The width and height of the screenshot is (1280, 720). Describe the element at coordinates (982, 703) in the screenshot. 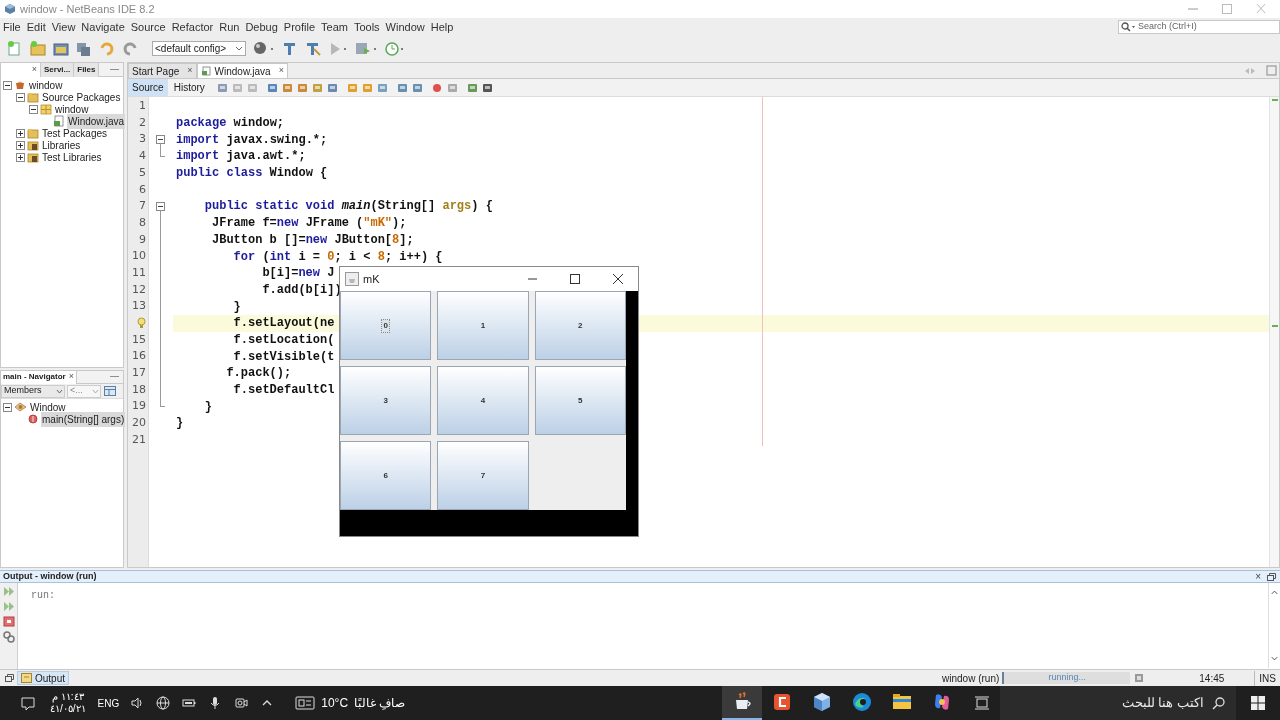

I see `task-view-icon` at that location.